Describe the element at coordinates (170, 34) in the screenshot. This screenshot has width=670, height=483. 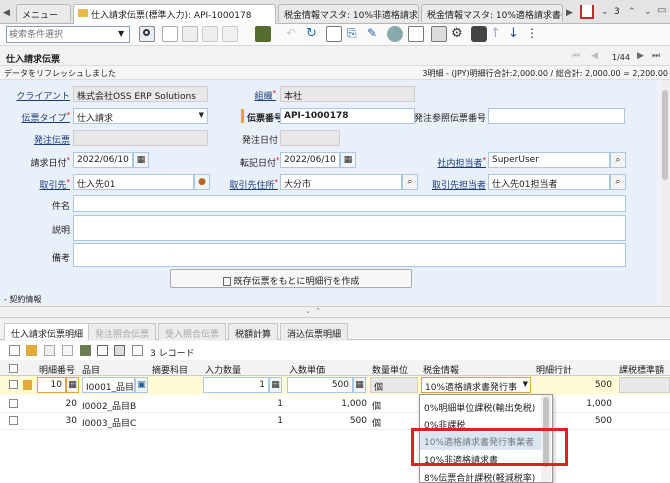
I see `new-record-icon` at that location.